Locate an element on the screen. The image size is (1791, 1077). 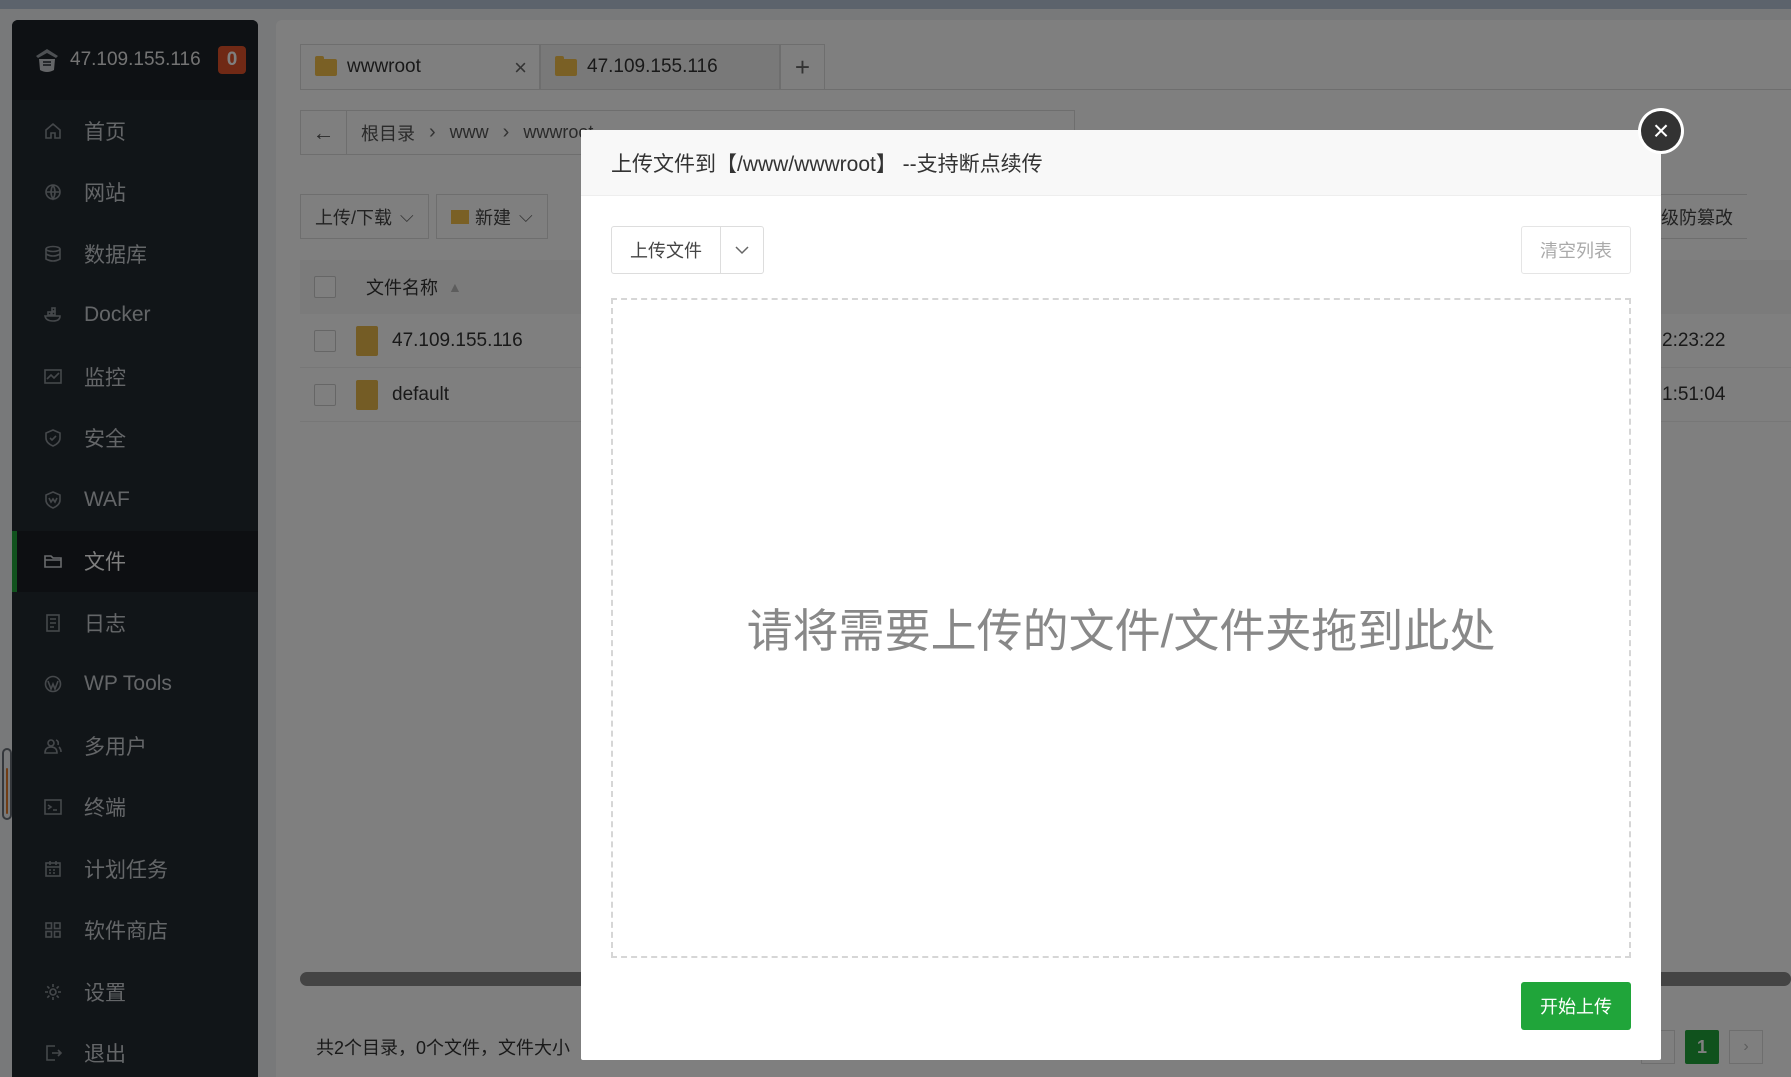
start-upload-button: 开始上传 is located at coordinates (1576, 1006).